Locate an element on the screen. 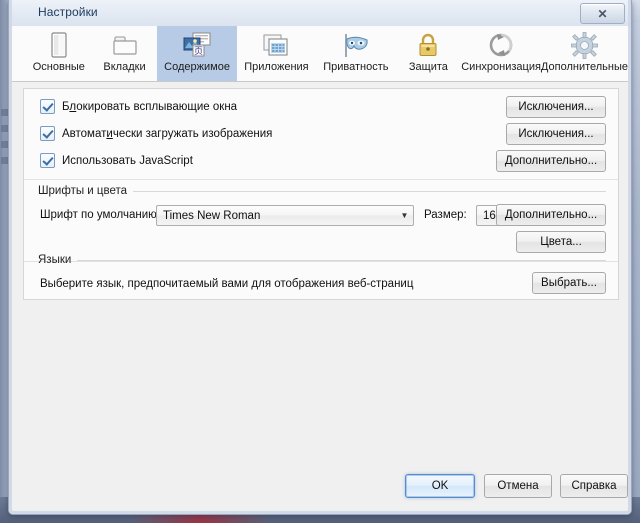 The width and height of the screenshot is (640, 523). load-images-label: Автоматически загружать изображения is located at coordinates (167, 133).